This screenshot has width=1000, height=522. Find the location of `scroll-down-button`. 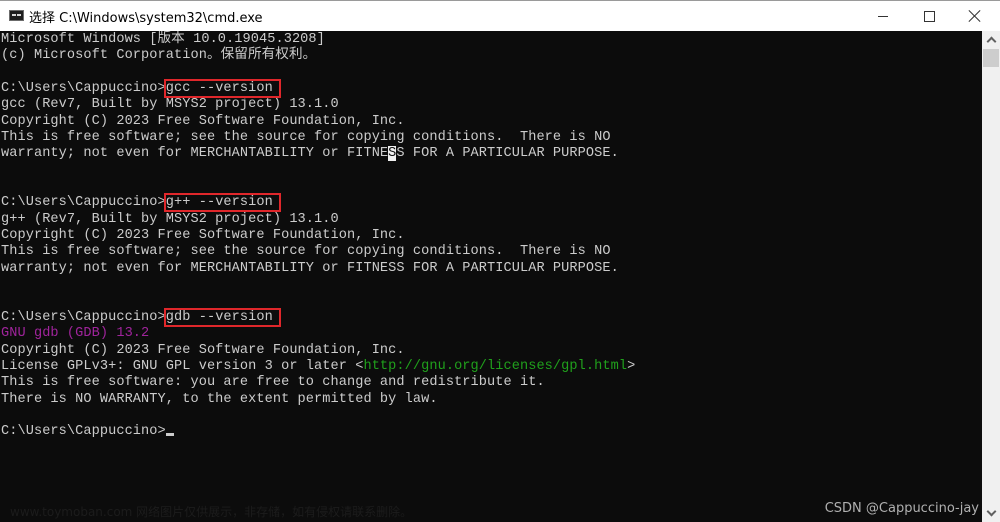

scroll-down-button is located at coordinates (991, 513).